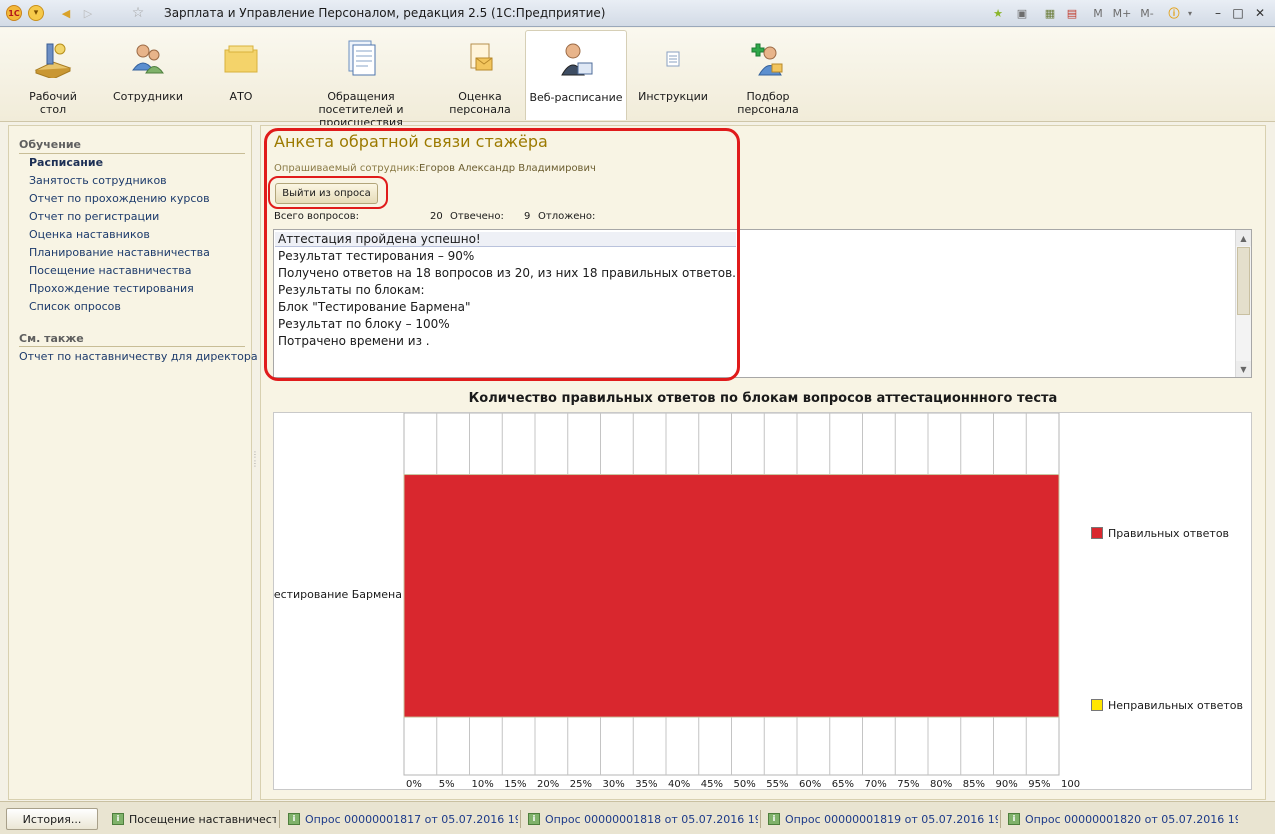 The width and height of the screenshot is (1275, 834). What do you see at coordinates (111, 288) in the screenshot?
I see `nav-item-testing: Прохождение тестирования` at bounding box center [111, 288].